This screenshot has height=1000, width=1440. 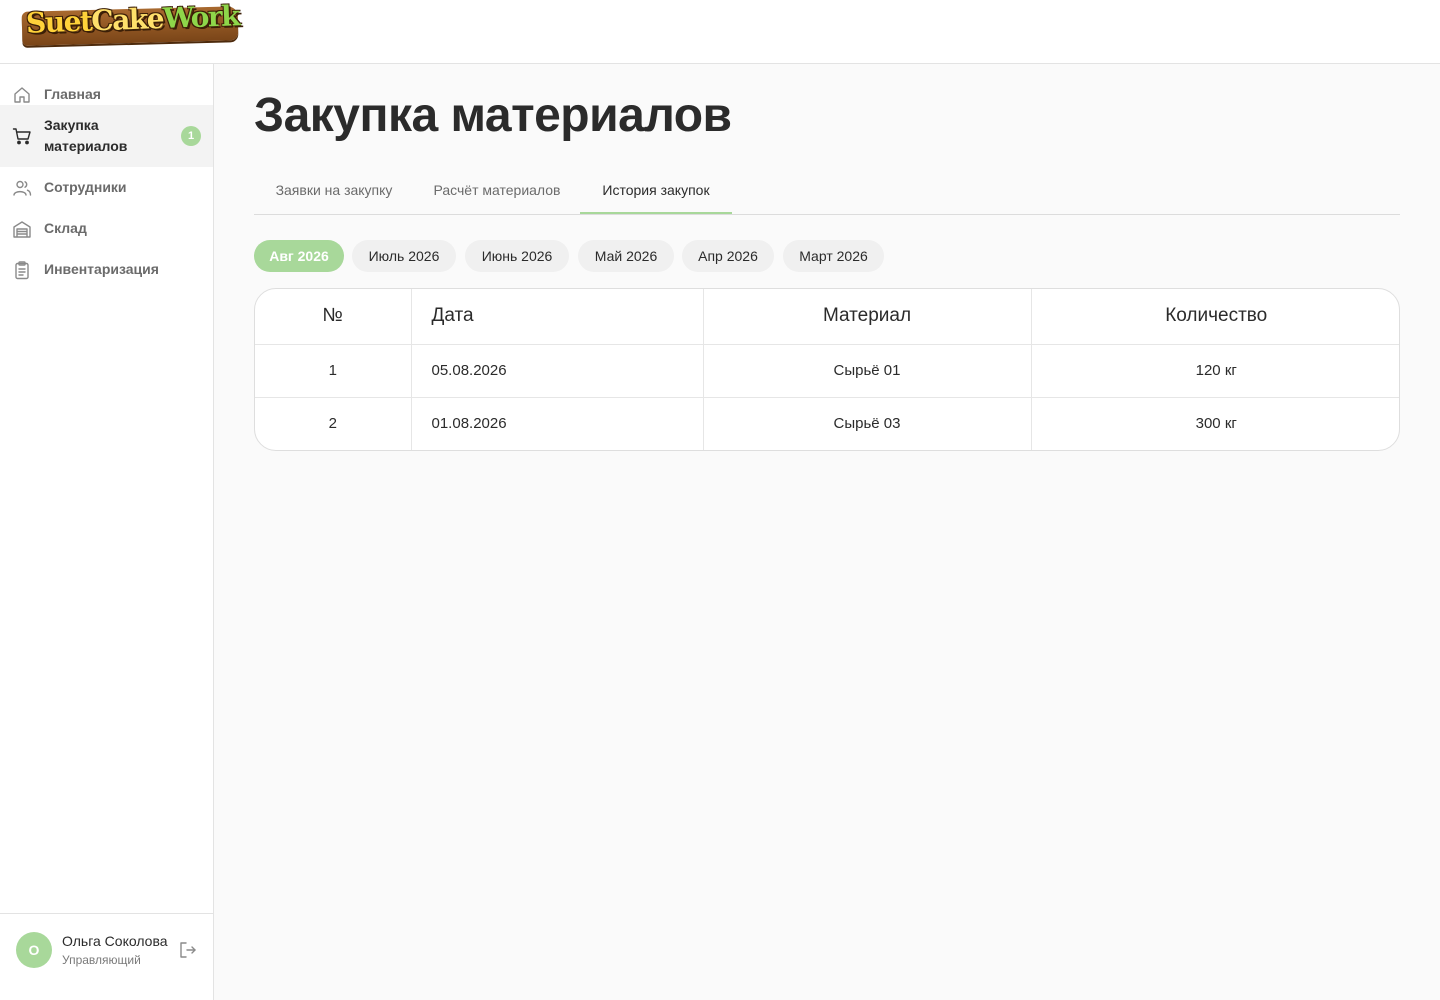 I want to click on month-chip: Апр 2026, so click(x=728, y=256).